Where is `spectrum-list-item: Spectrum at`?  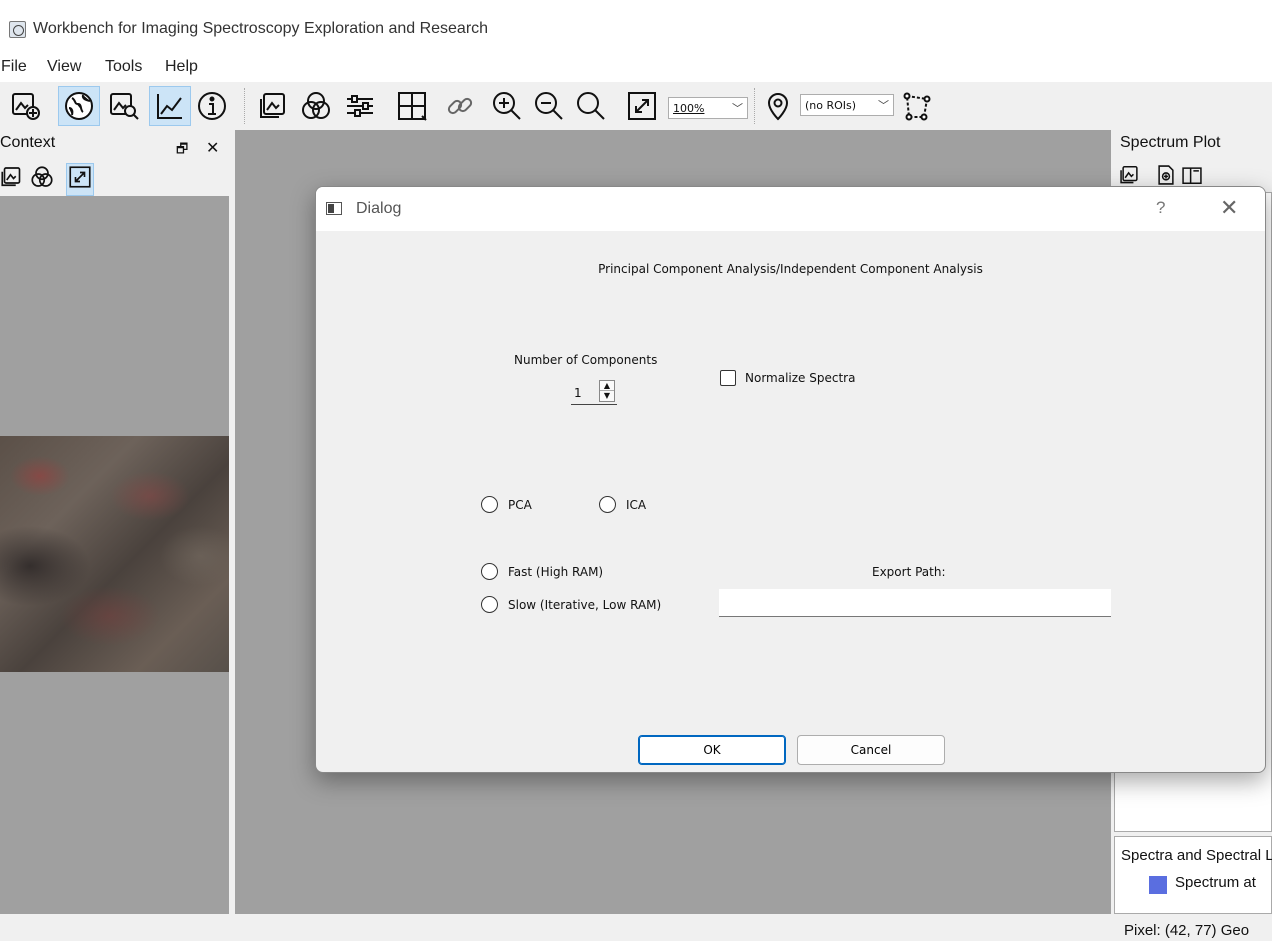
spectrum-list-item: Spectrum at is located at coordinates (1215, 882).